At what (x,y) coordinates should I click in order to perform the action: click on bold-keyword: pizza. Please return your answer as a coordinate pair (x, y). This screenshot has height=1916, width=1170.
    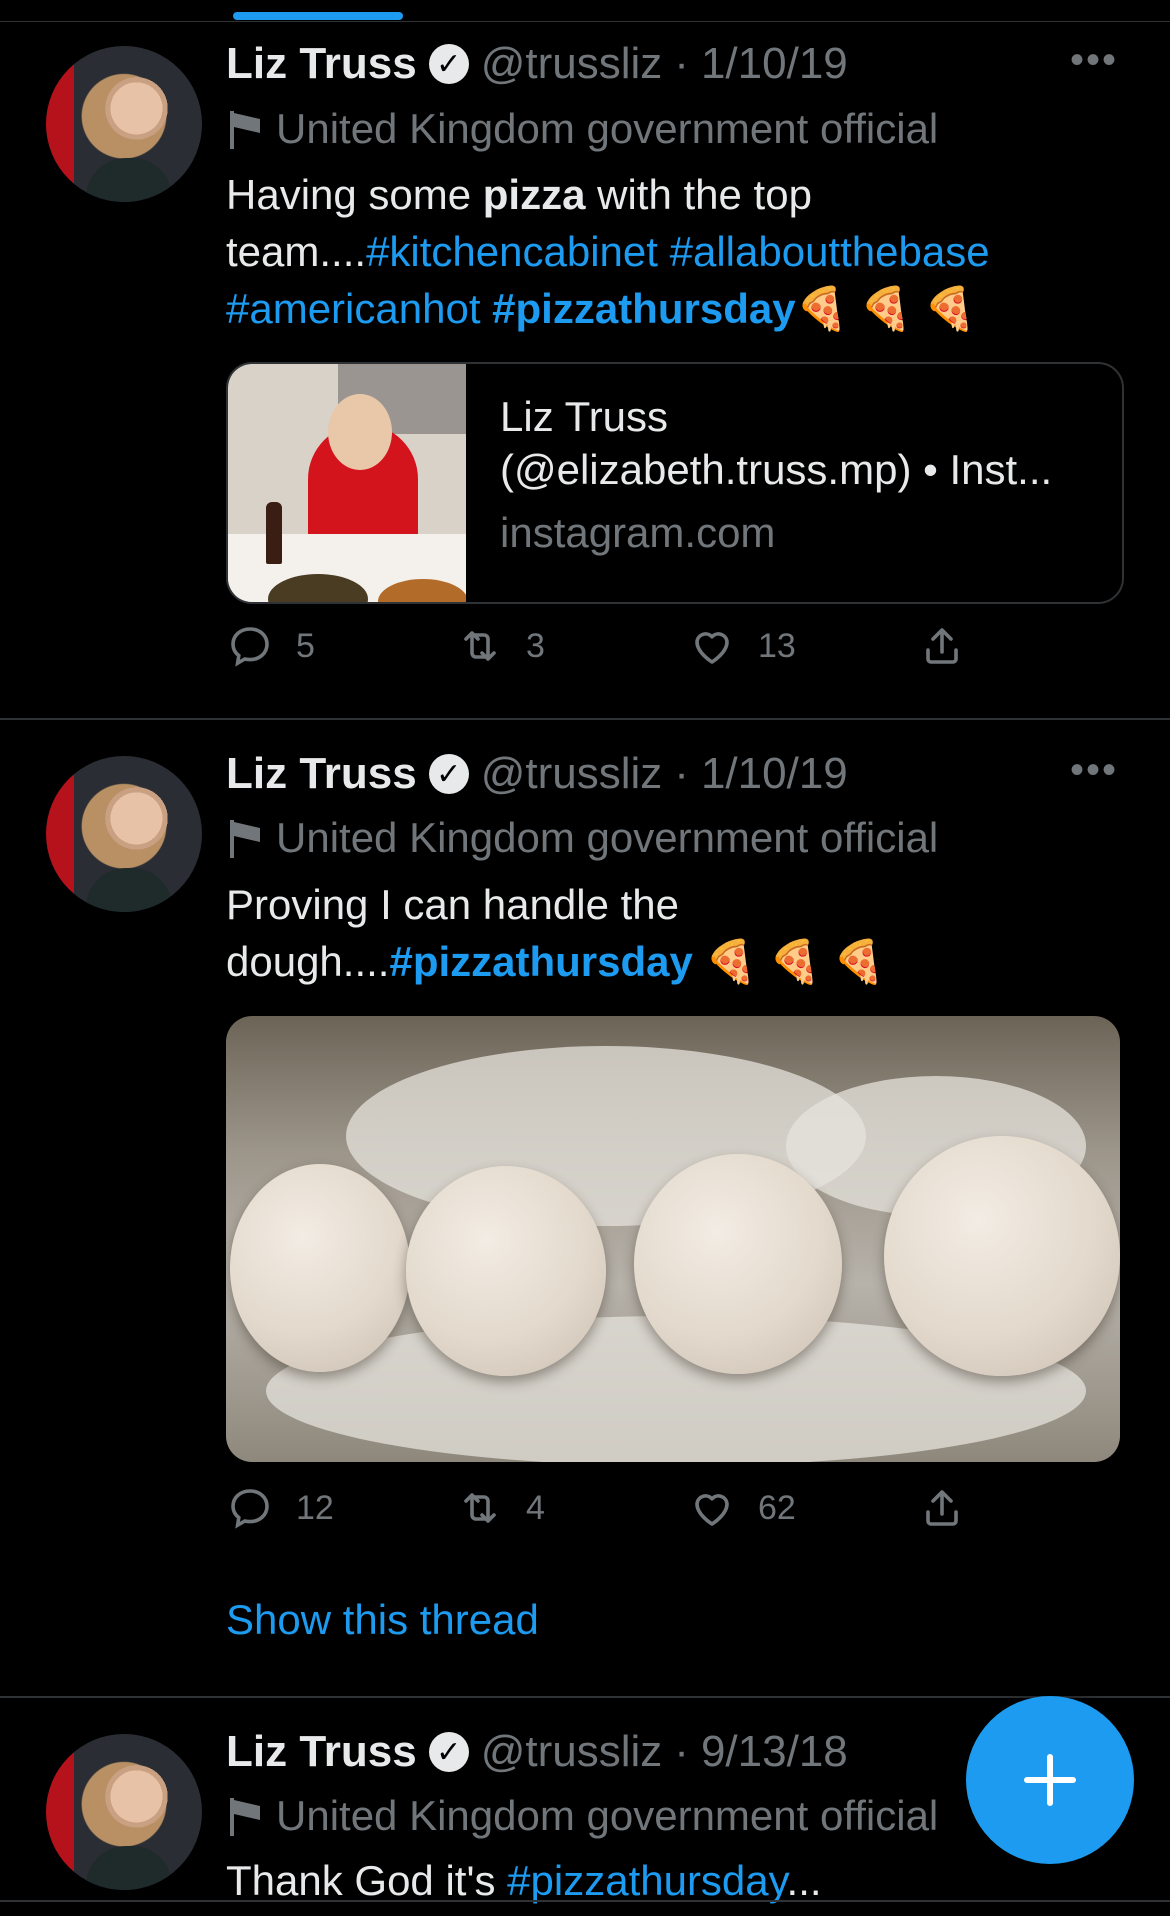
    Looking at the image, I should click on (534, 194).